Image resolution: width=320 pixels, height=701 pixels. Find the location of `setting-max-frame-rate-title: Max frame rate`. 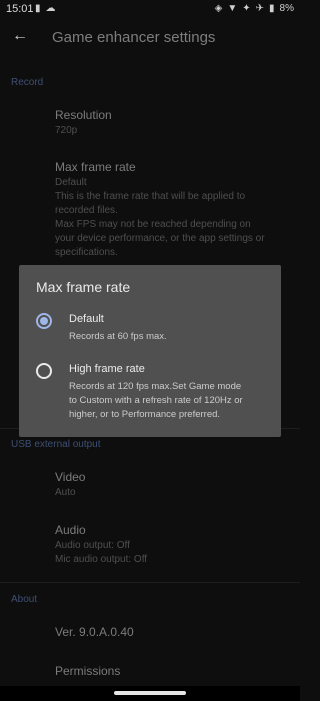

setting-max-frame-rate-title: Max frame rate is located at coordinates (95, 167).